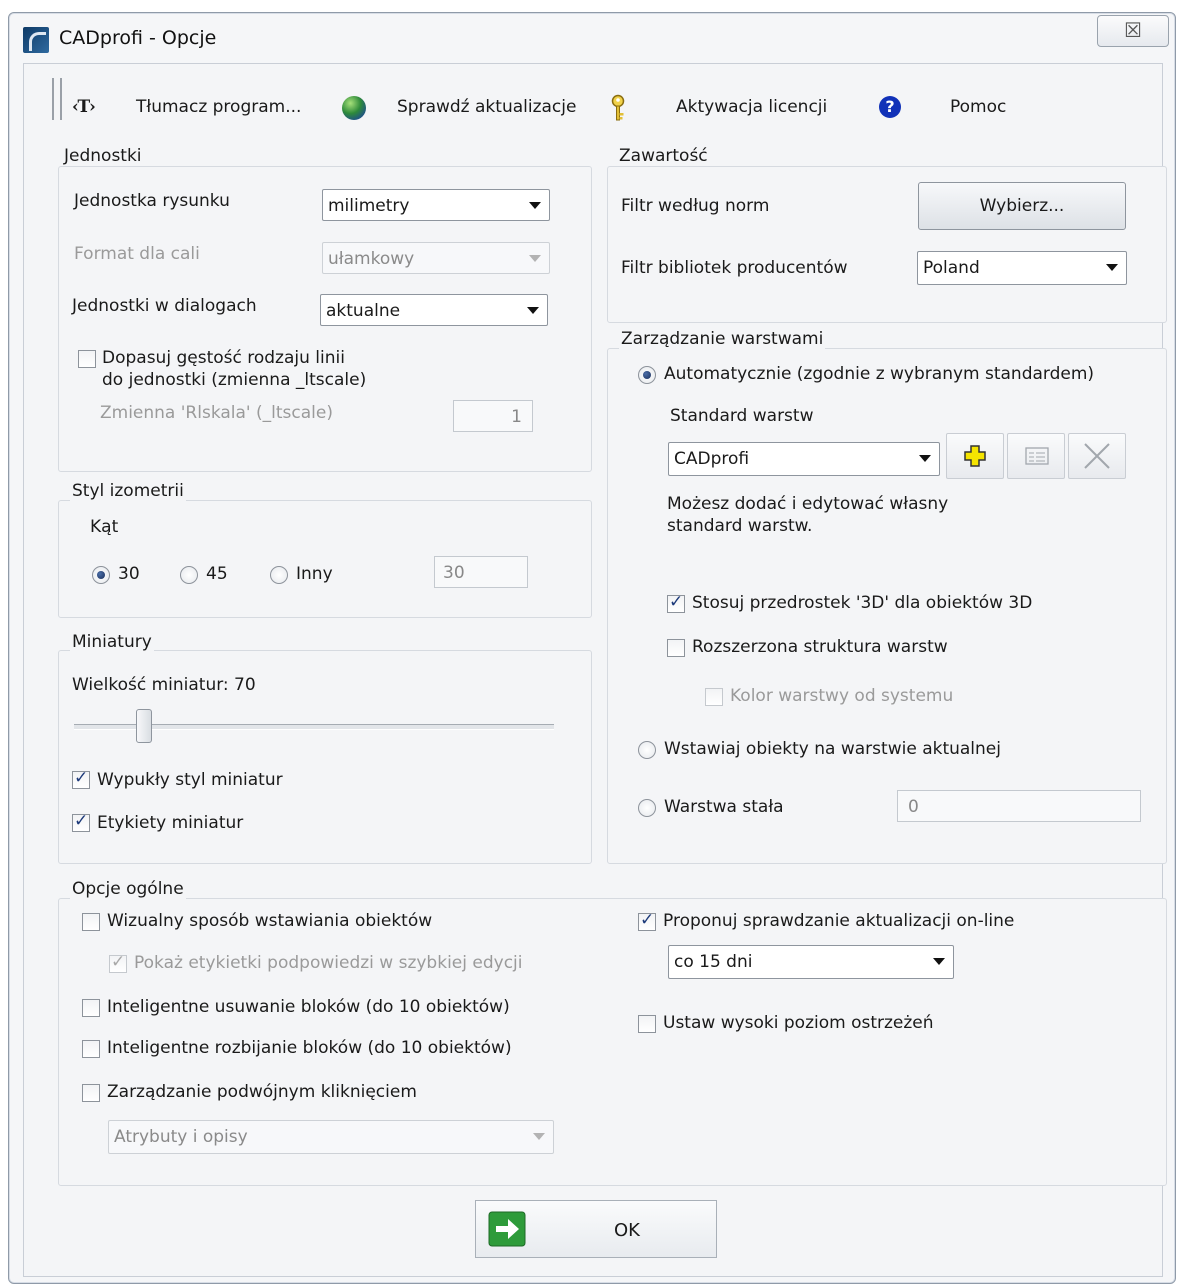 This screenshot has height=1288, width=1181. I want to click on ltscale-checkbox, so click(87, 359).